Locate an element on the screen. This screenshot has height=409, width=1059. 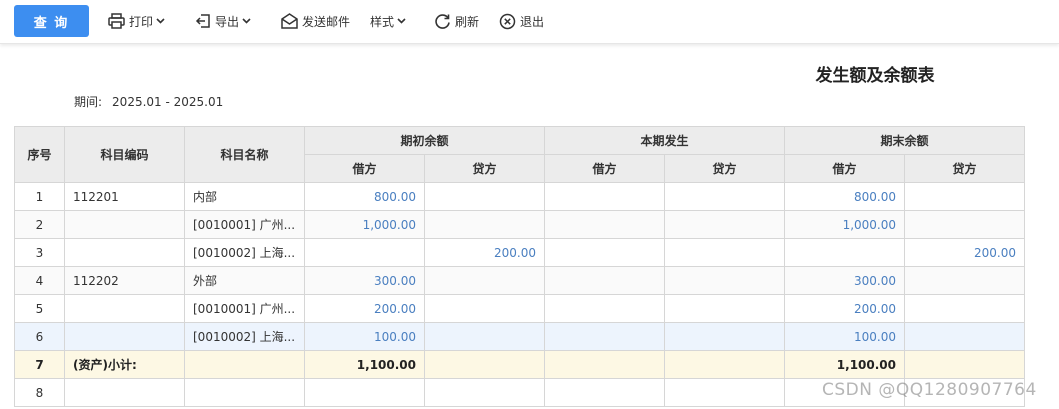
cell-opening-credit: 200.00 is located at coordinates (484, 252).